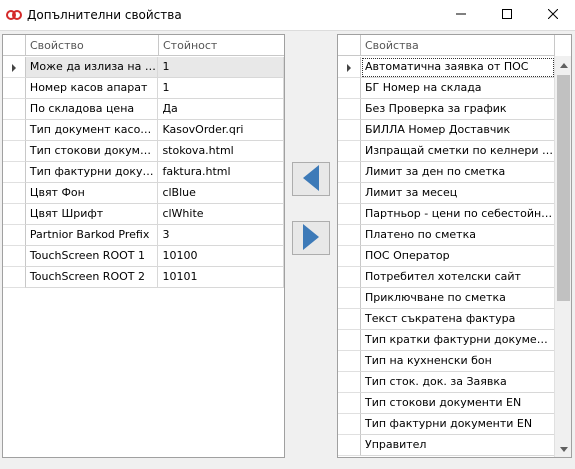 The height and width of the screenshot is (469, 575). I want to click on property-cell: Текст съкратена фактура, so click(458, 319).